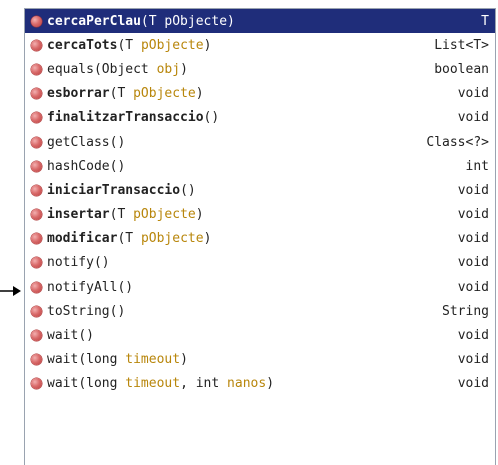 Image resolution: width=498 pixels, height=465 pixels. I want to click on completion-item-insertar: insertar(T pObjecte) void, so click(260, 215).